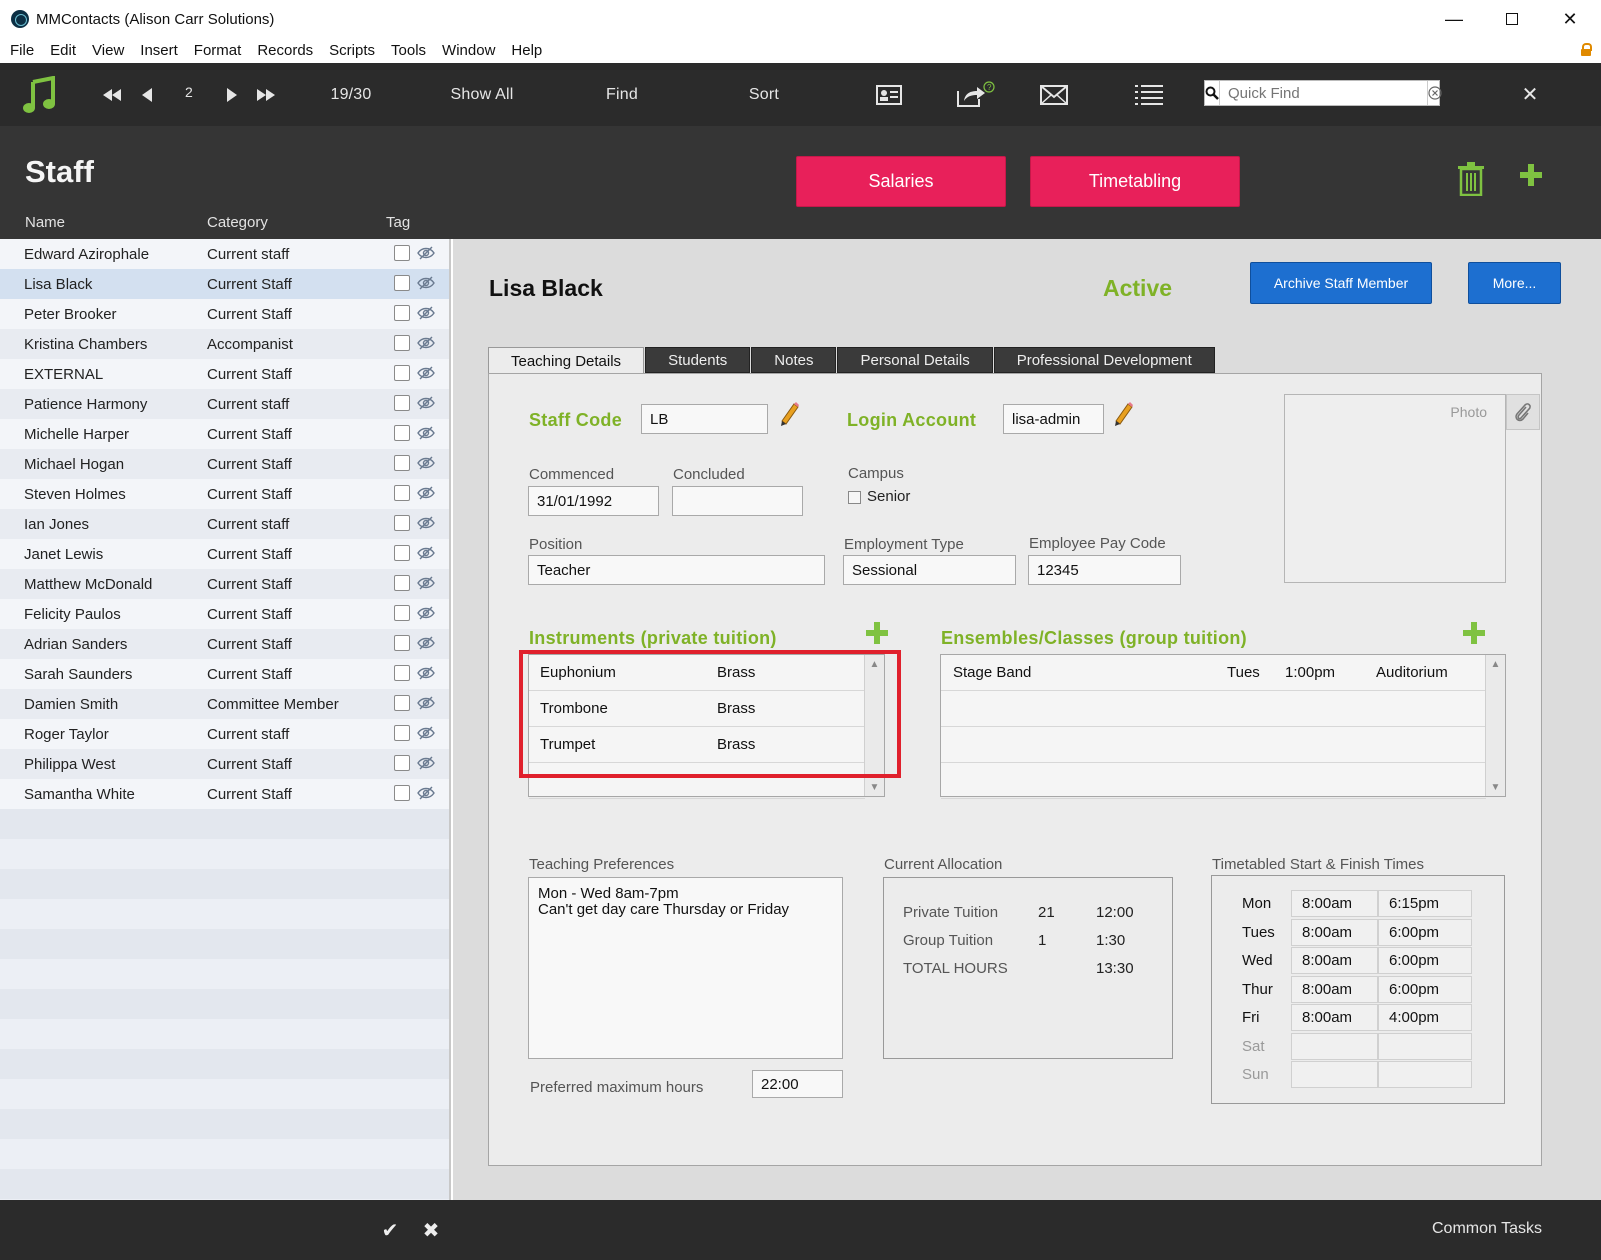 The height and width of the screenshot is (1260, 1601). Describe the element at coordinates (704, 419) in the screenshot. I see `staff-code-field: LB` at that location.